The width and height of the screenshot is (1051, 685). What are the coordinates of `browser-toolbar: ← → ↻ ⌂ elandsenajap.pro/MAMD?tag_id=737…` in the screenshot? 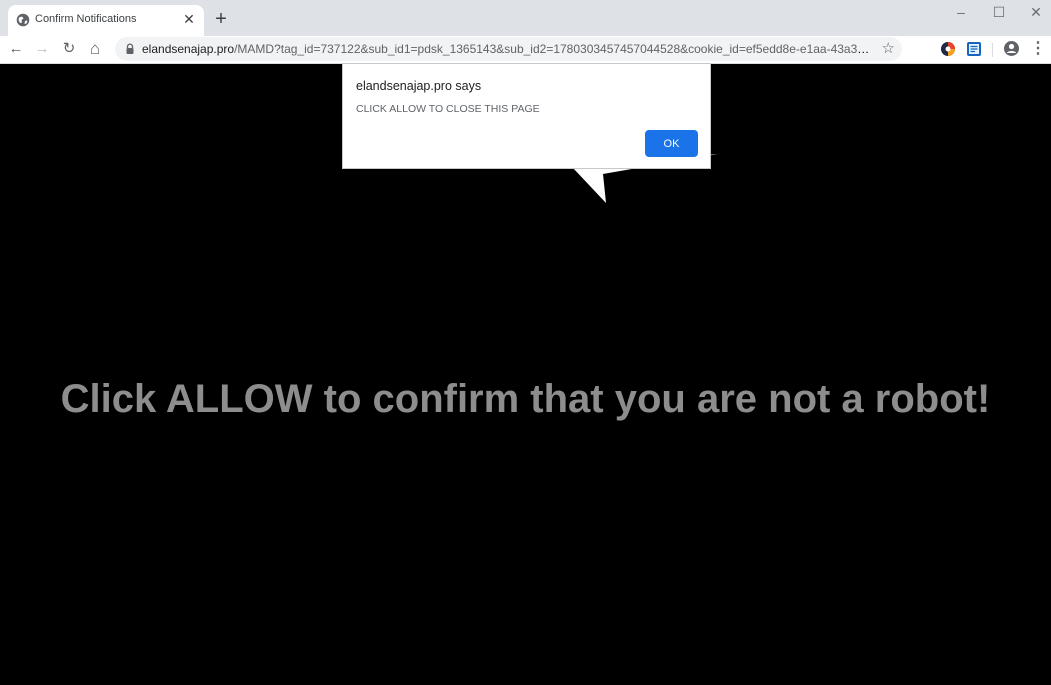 It's located at (525, 50).